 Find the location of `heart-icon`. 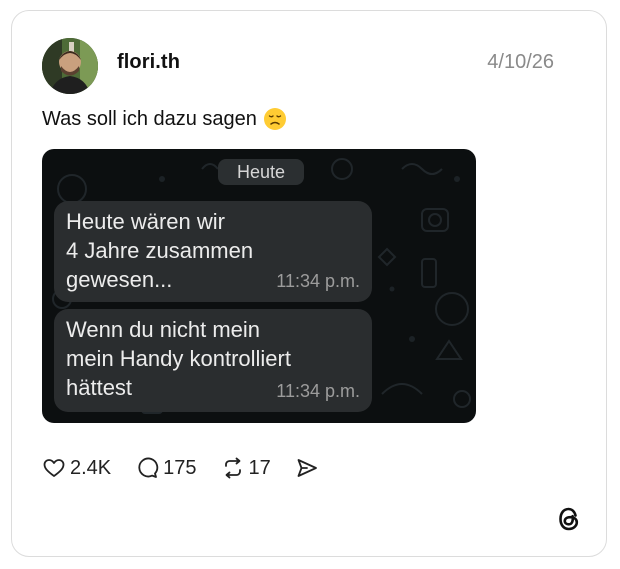

heart-icon is located at coordinates (54, 468).